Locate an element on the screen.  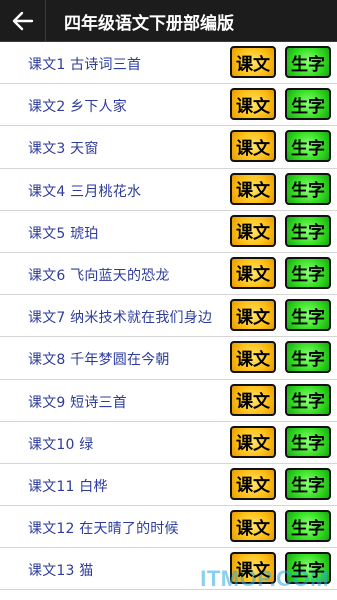
lesson-row: 课文5 琥珀 课文 生字 is located at coordinates (168, 232).